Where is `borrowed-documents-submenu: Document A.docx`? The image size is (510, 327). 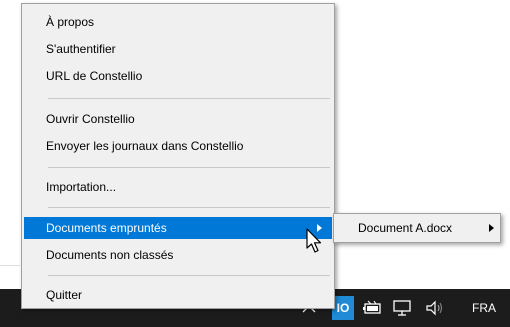
borrowed-documents-submenu: Document A.docx is located at coordinates (417, 228).